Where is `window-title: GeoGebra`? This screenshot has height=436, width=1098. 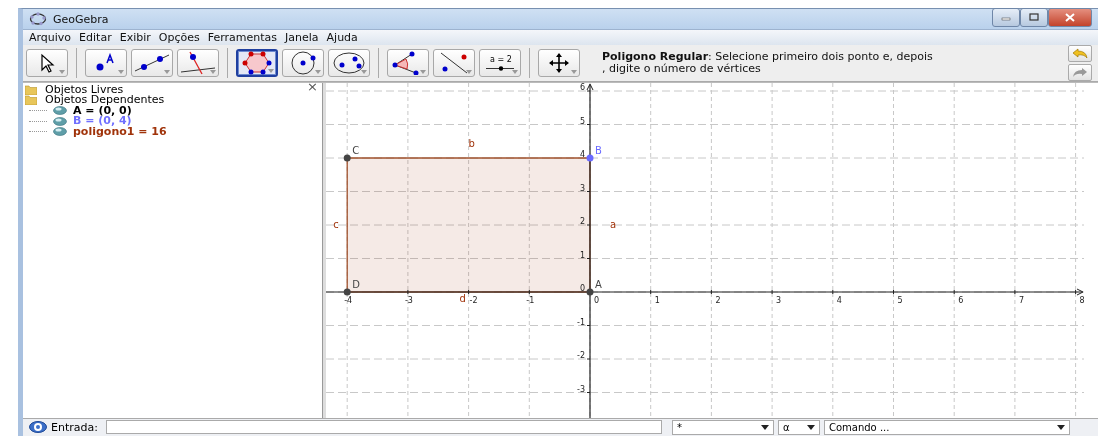
window-title: GeoGebra is located at coordinates (81, 19).